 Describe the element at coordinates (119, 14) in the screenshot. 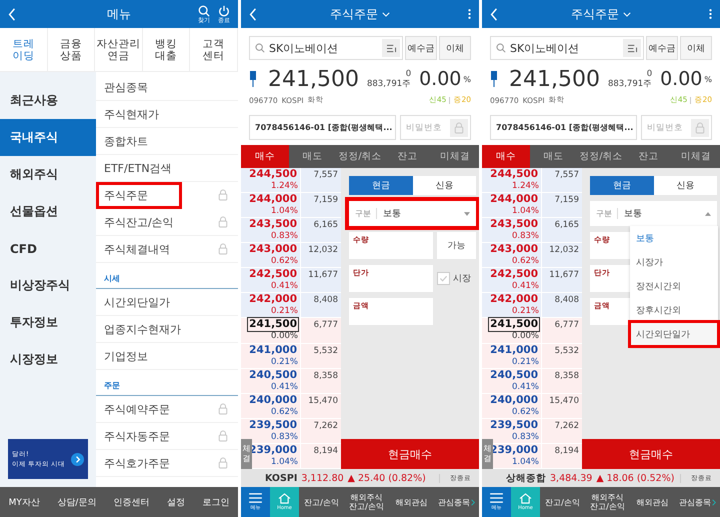

I see `screen-title: 메뉴` at that location.